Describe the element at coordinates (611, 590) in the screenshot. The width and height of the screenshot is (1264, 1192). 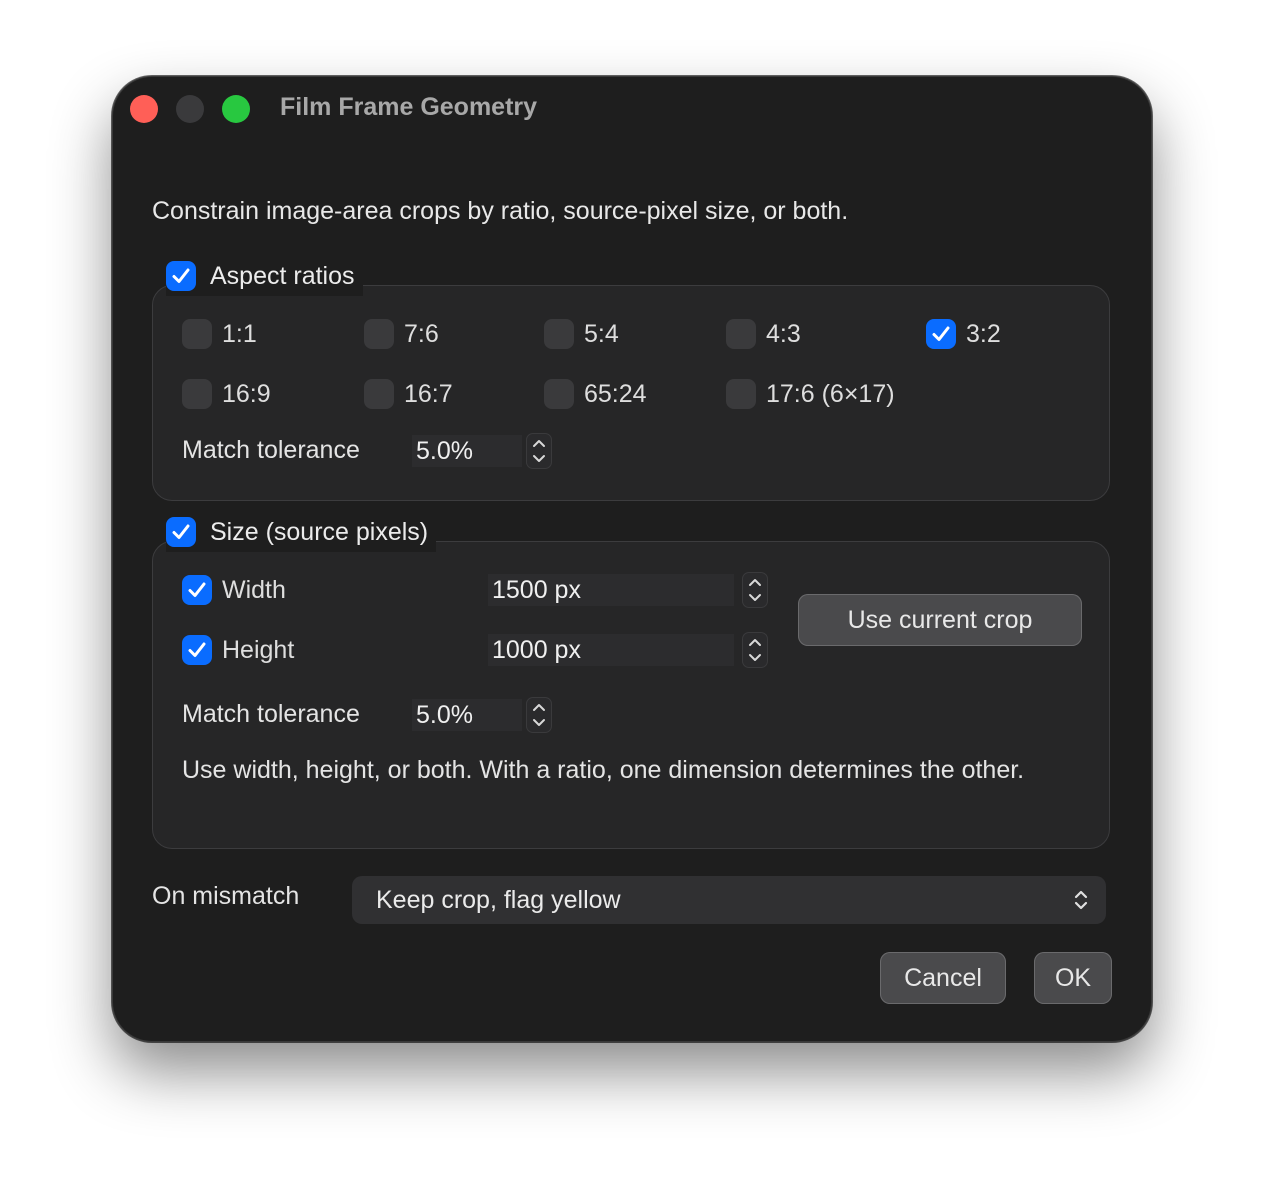
I see `width-input: 1500 px` at that location.